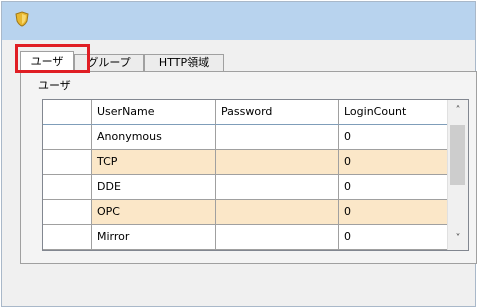 The image size is (477, 308). Describe the element at coordinates (54, 85) in the screenshot. I see `users-group-label: ユーザ` at that location.